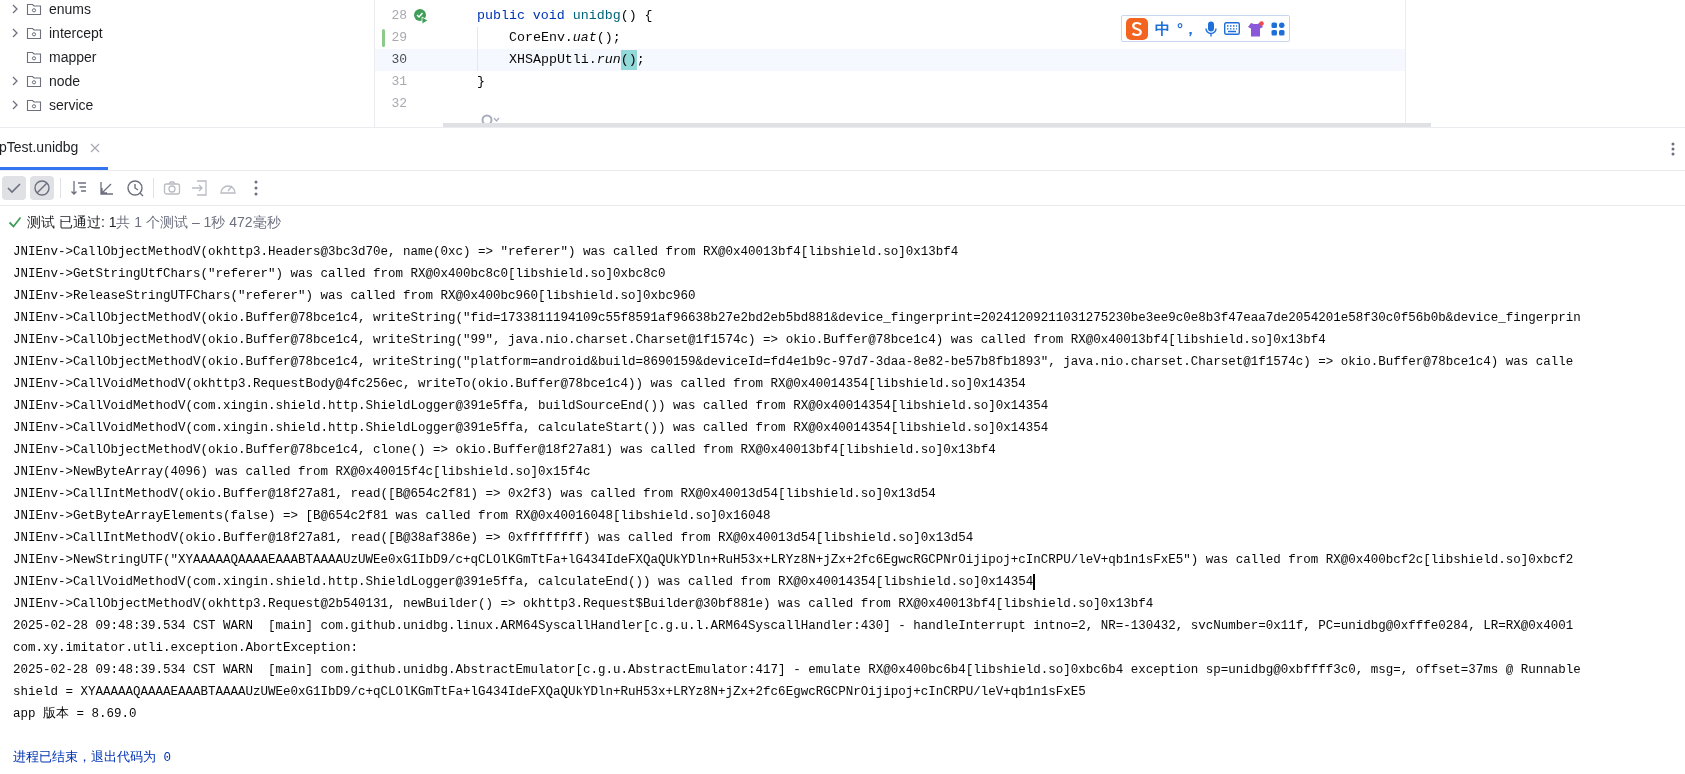 The height and width of the screenshot is (774, 1685). What do you see at coordinates (383, 38) in the screenshot?
I see `change-marker` at bounding box center [383, 38].